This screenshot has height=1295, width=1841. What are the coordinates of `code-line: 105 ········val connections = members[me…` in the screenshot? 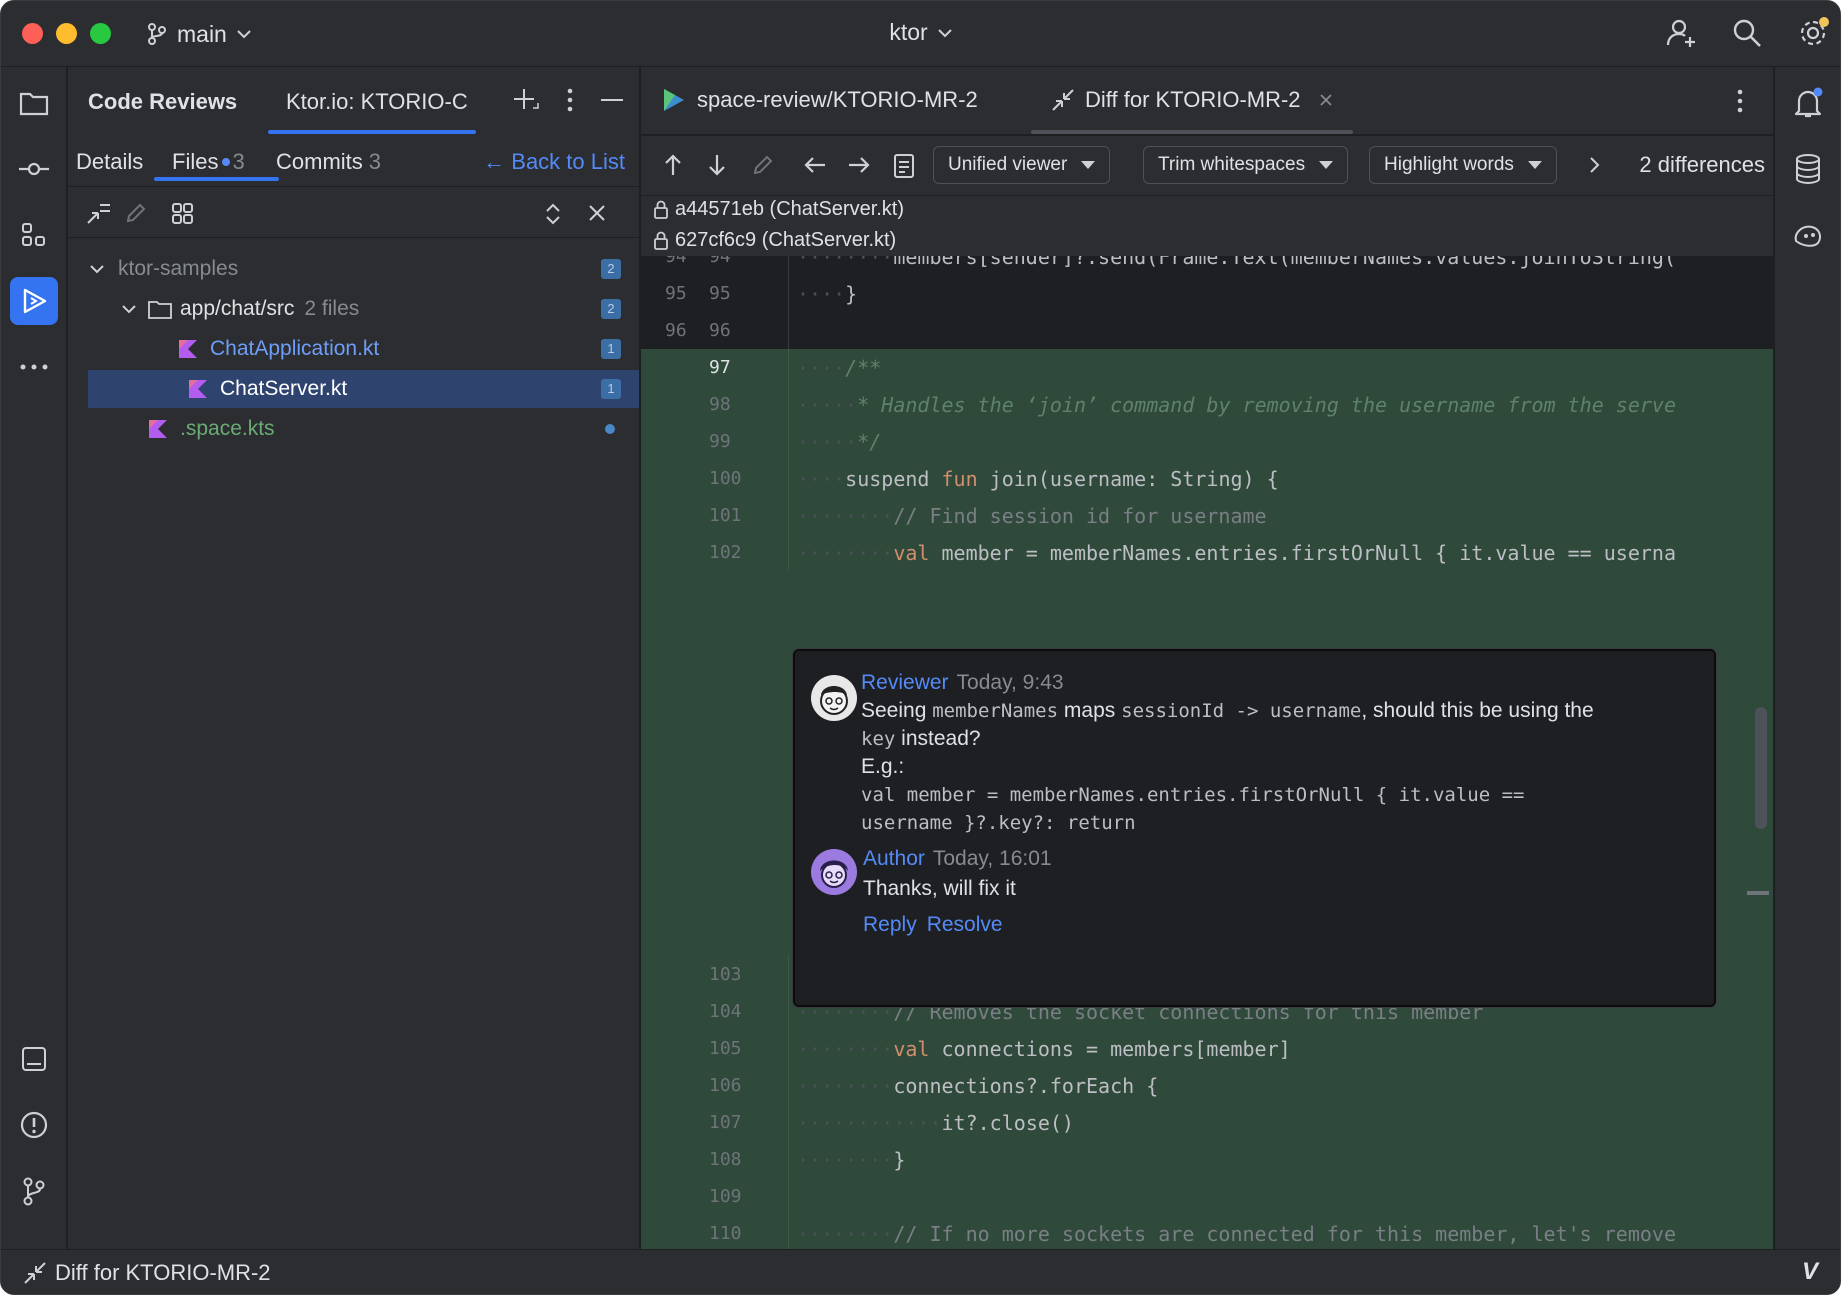 It's located at (1207, 1048).